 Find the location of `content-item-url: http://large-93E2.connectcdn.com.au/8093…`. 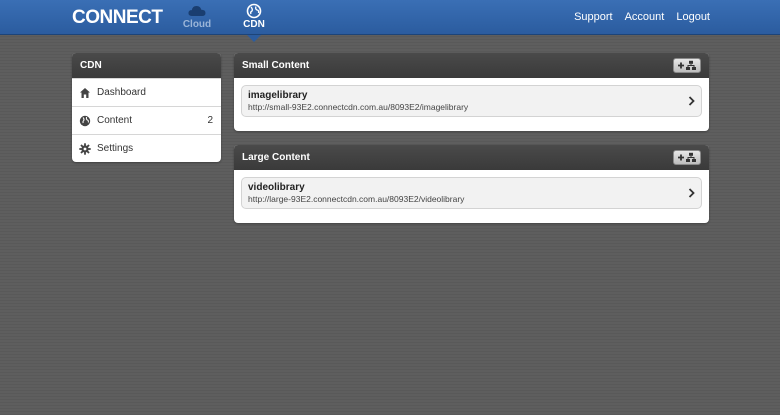

content-item-url: http://large-93E2.connectcdn.com.au/8093… is located at coordinates (356, 199).